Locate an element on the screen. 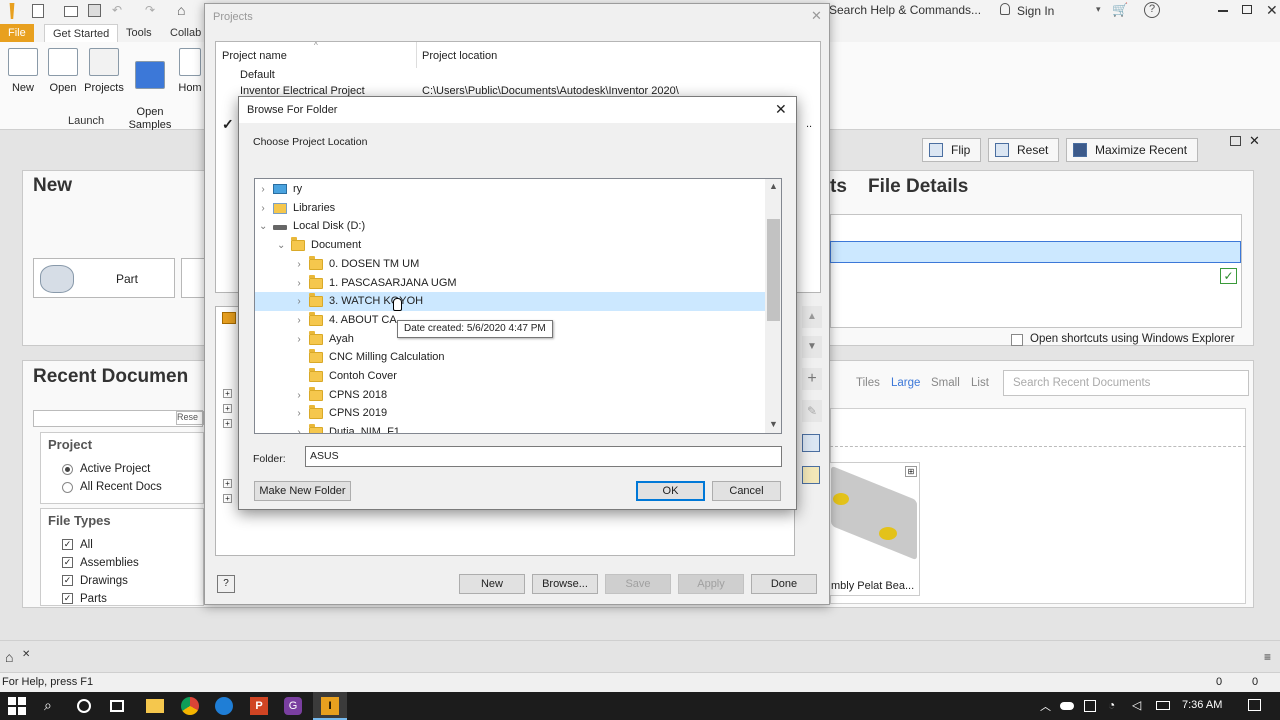 The image size is (1280, 720). edge-icon is located at coordinates (224, 706).